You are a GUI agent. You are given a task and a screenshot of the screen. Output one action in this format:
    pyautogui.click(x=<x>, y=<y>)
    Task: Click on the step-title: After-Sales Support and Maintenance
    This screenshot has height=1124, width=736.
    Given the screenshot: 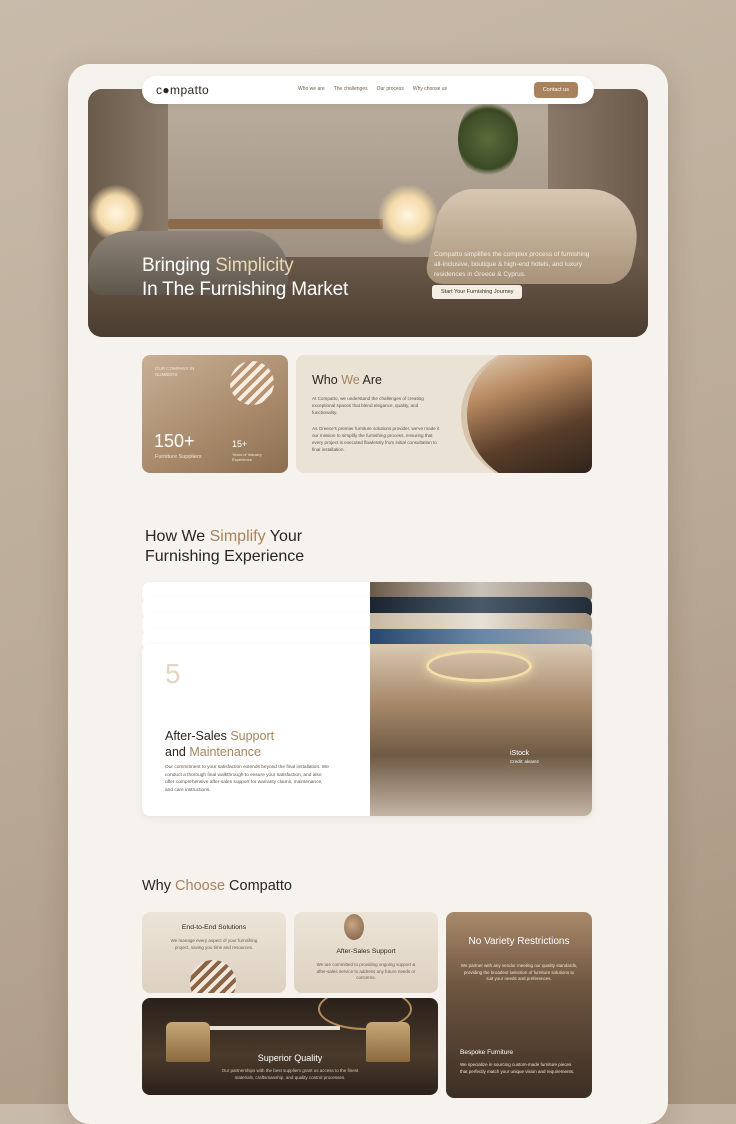 What is the action you would take?
    pyautogui.click(x=219, y=744)
    